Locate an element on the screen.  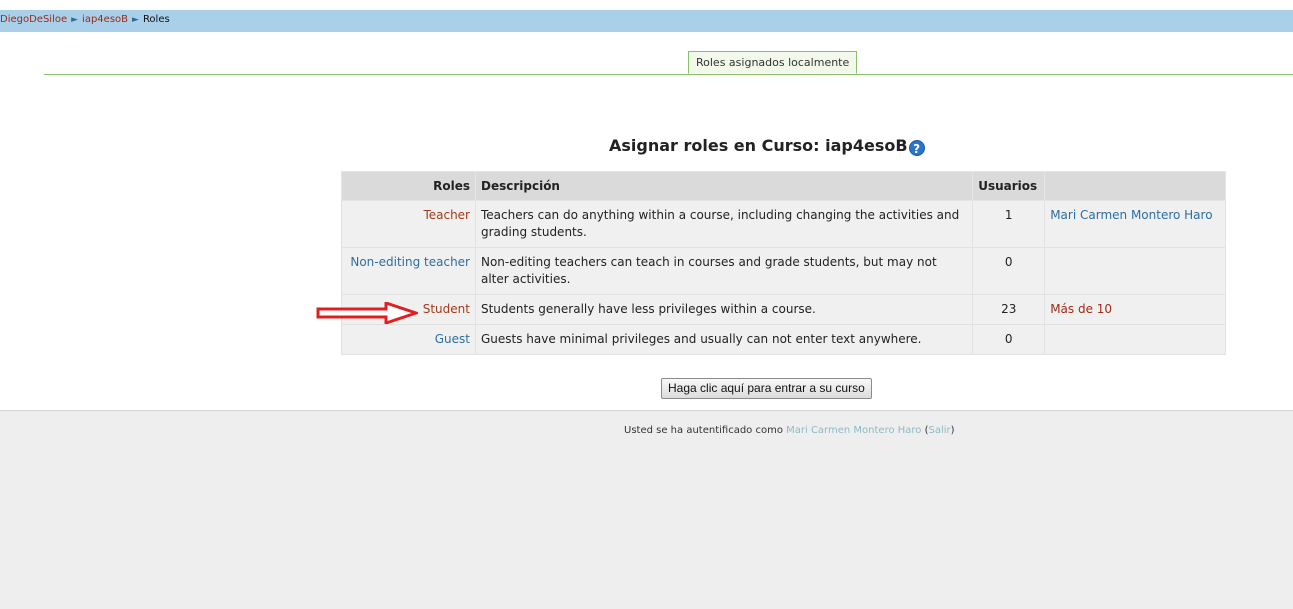
more-members-link: Más de 10 is located at coordinates (1081, 309).